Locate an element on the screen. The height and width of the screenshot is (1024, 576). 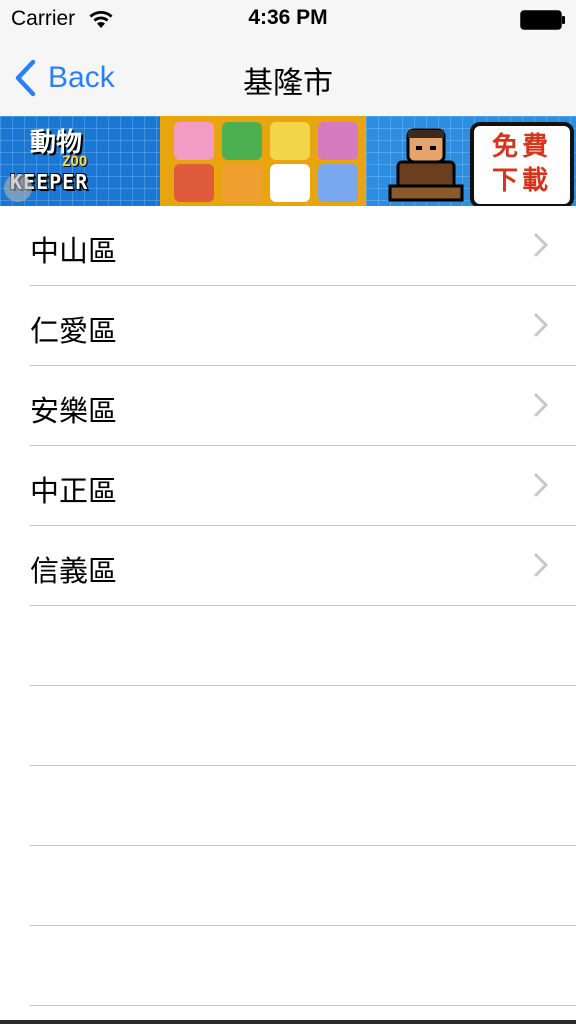
download-bubble: 免費下載 is located at coordinates (522, 164).